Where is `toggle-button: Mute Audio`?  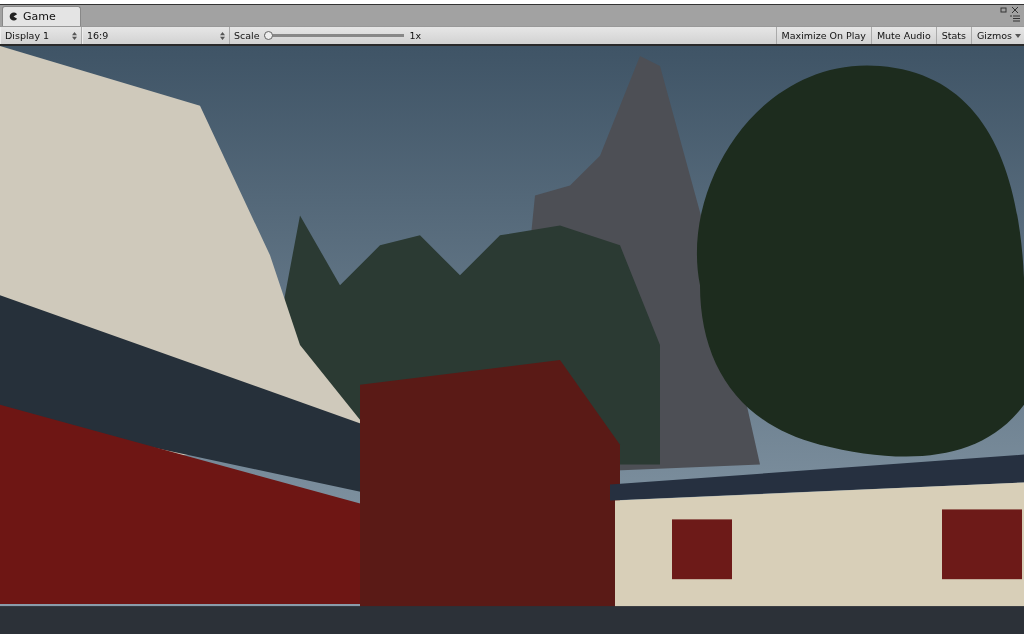 toggle-button: Mute Audio is located at coordinates (903, 35).